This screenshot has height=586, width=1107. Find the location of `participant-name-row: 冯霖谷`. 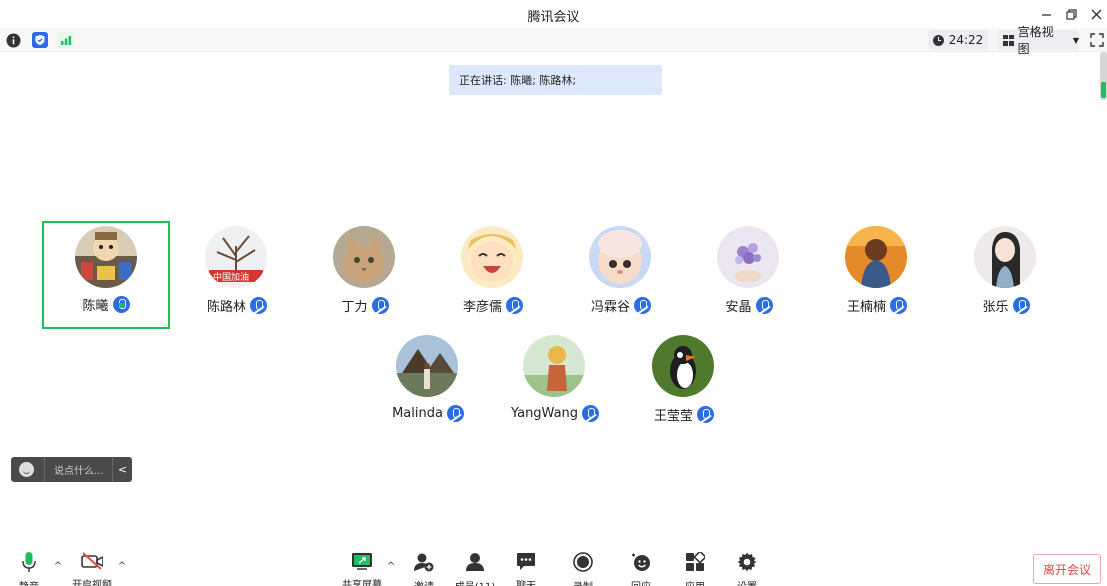

participant-name-row: 冯霖谷 is located at coordinates (621, 305).